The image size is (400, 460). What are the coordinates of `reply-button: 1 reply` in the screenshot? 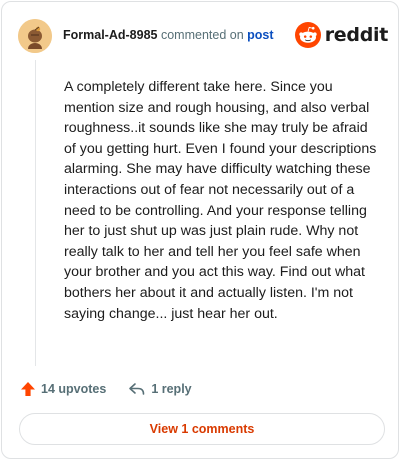 It's located at (160, 389).